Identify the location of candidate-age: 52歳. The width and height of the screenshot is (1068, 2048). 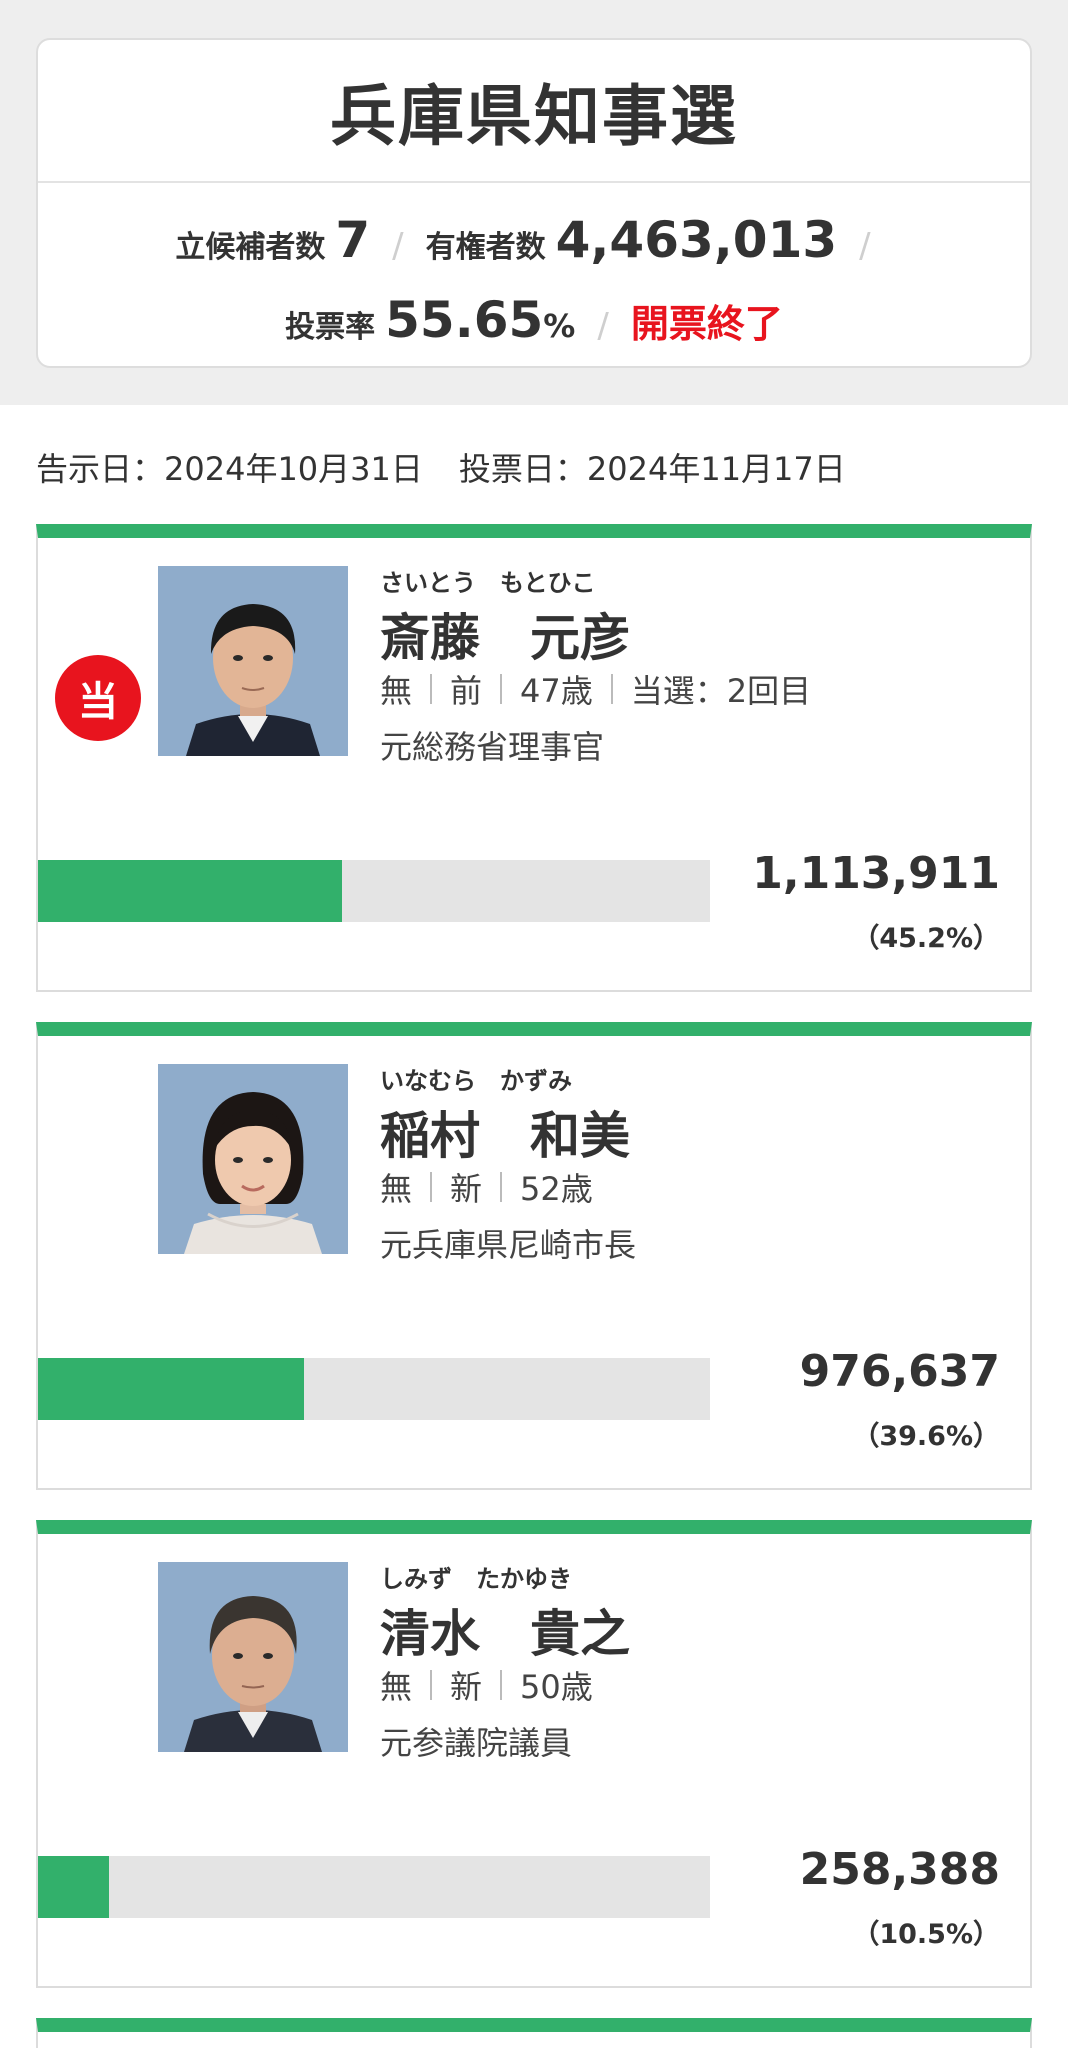
(556, 1189).